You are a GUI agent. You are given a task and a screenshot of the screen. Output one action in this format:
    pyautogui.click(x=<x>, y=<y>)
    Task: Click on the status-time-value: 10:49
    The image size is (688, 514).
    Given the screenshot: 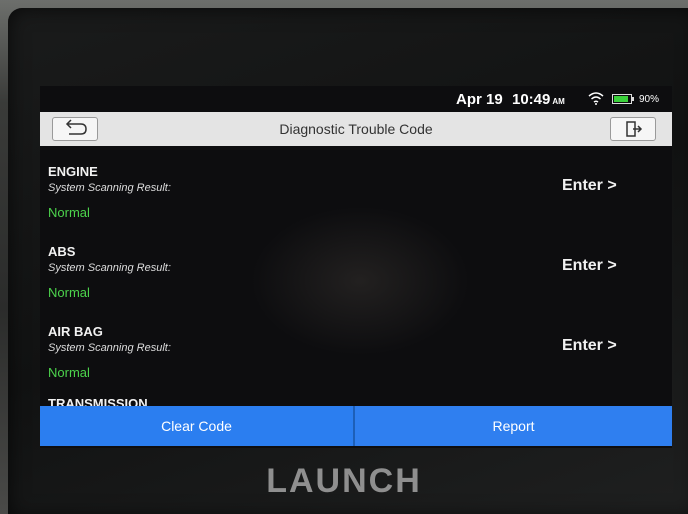 What is the action you would take?
    pyautogui.click(x=531, y=99)
    